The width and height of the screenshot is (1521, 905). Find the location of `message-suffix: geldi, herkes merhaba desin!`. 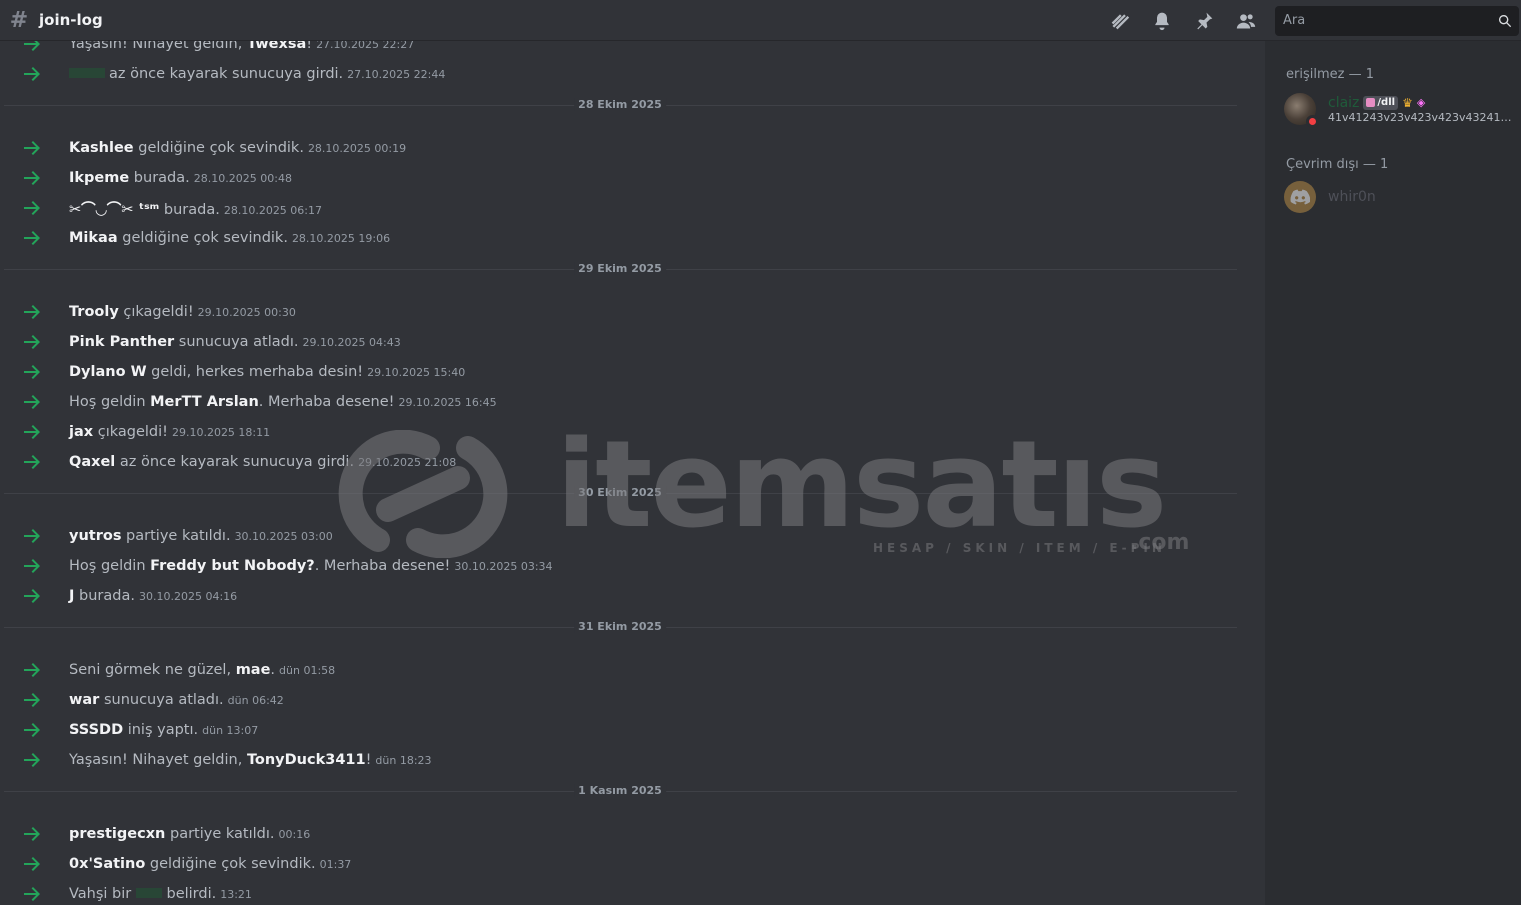

message-suffix: geldi, herkes merhaba desin! is located at coordinates (255, 372).